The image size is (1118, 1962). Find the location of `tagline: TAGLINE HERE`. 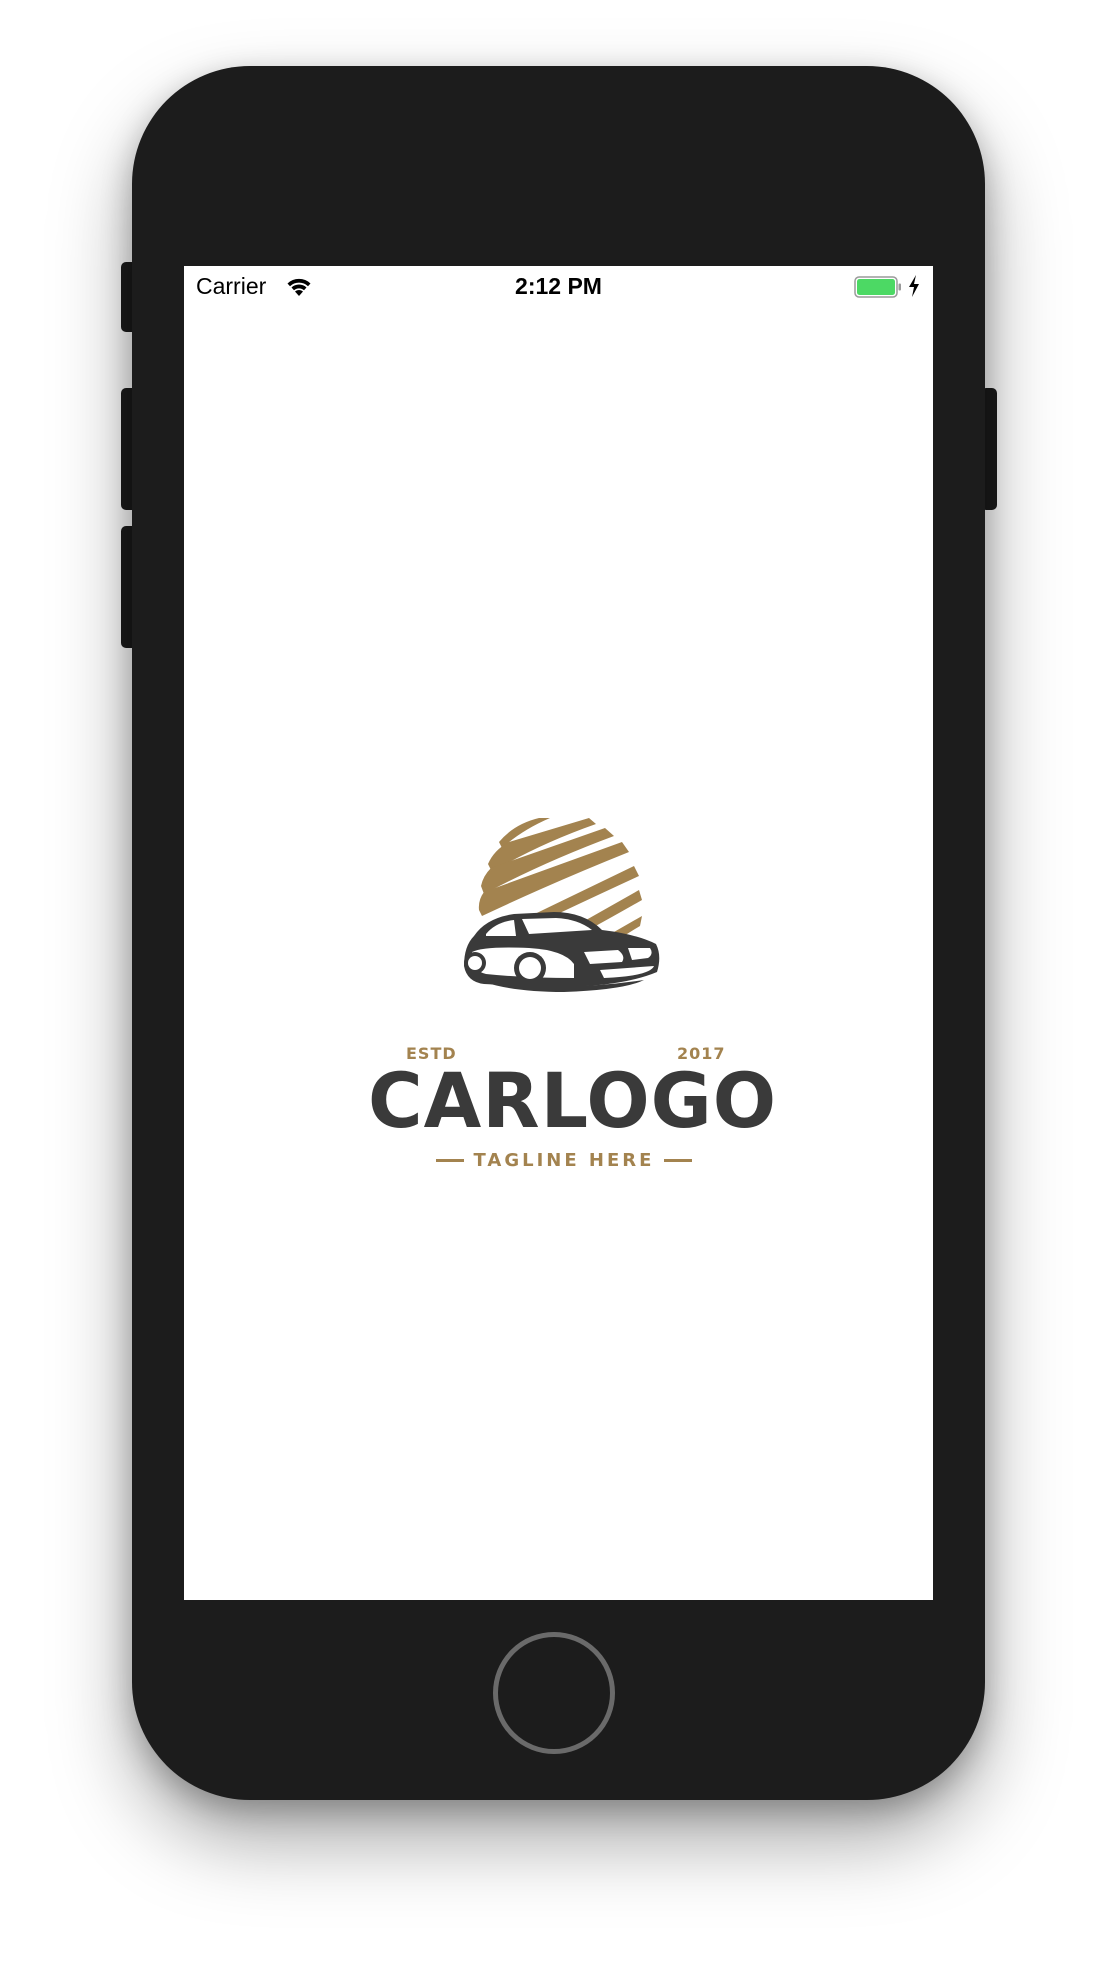

tagline: TAGLINE HERE is located at coordinates (564, 1160).